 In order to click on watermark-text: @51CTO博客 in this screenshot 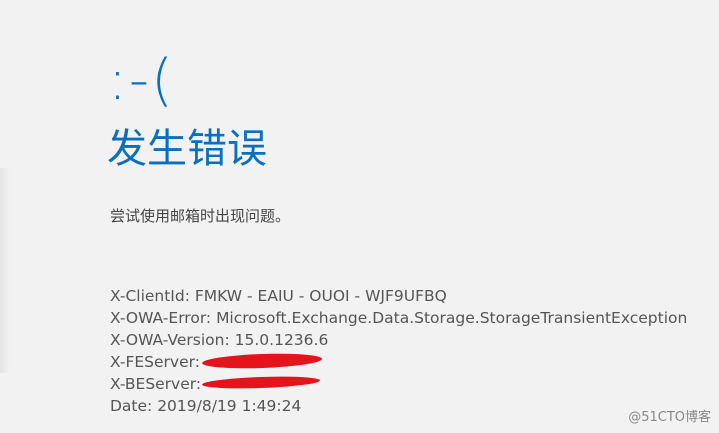, I will do `click(669, 417)`.